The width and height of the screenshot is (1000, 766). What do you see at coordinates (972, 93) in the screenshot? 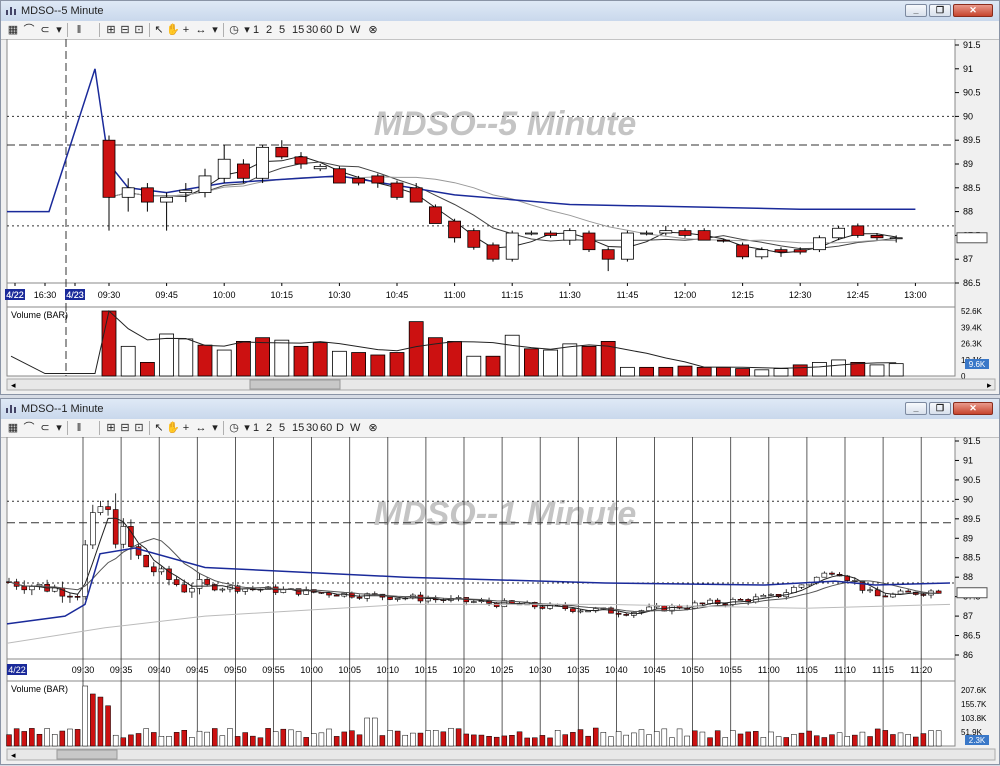
I see `y-tick-label: 90.5` at bounding box center [972, 93].